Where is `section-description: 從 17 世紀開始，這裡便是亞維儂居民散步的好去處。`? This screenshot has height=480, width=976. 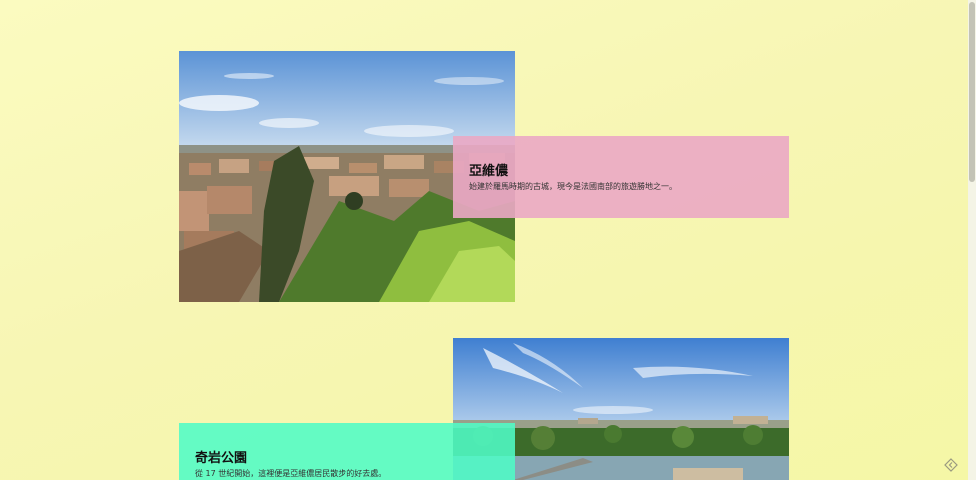
section-description: 從 17 世紀開始，這裡便是亞維儂居民散步的好去處。 is located at coordinates (291, 473).